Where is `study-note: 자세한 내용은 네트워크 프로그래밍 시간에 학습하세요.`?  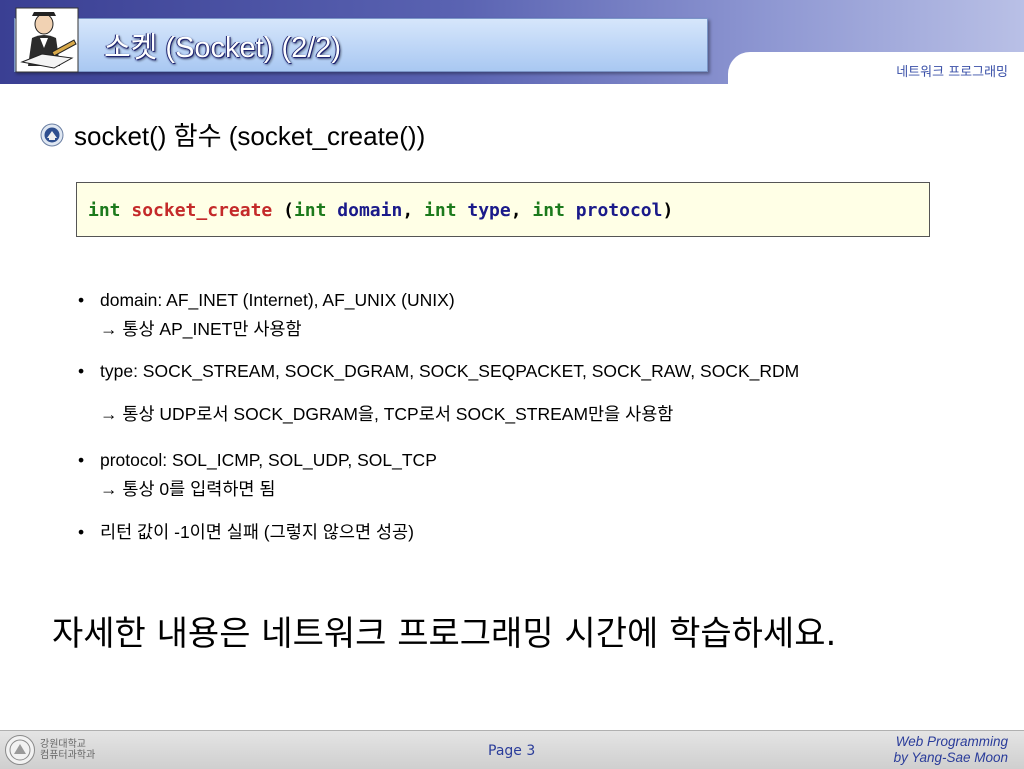
study-note: 자세한 내용은 네트워크 프로그래밍 시간에 학습하세요. is located at coordinates (444, 634).